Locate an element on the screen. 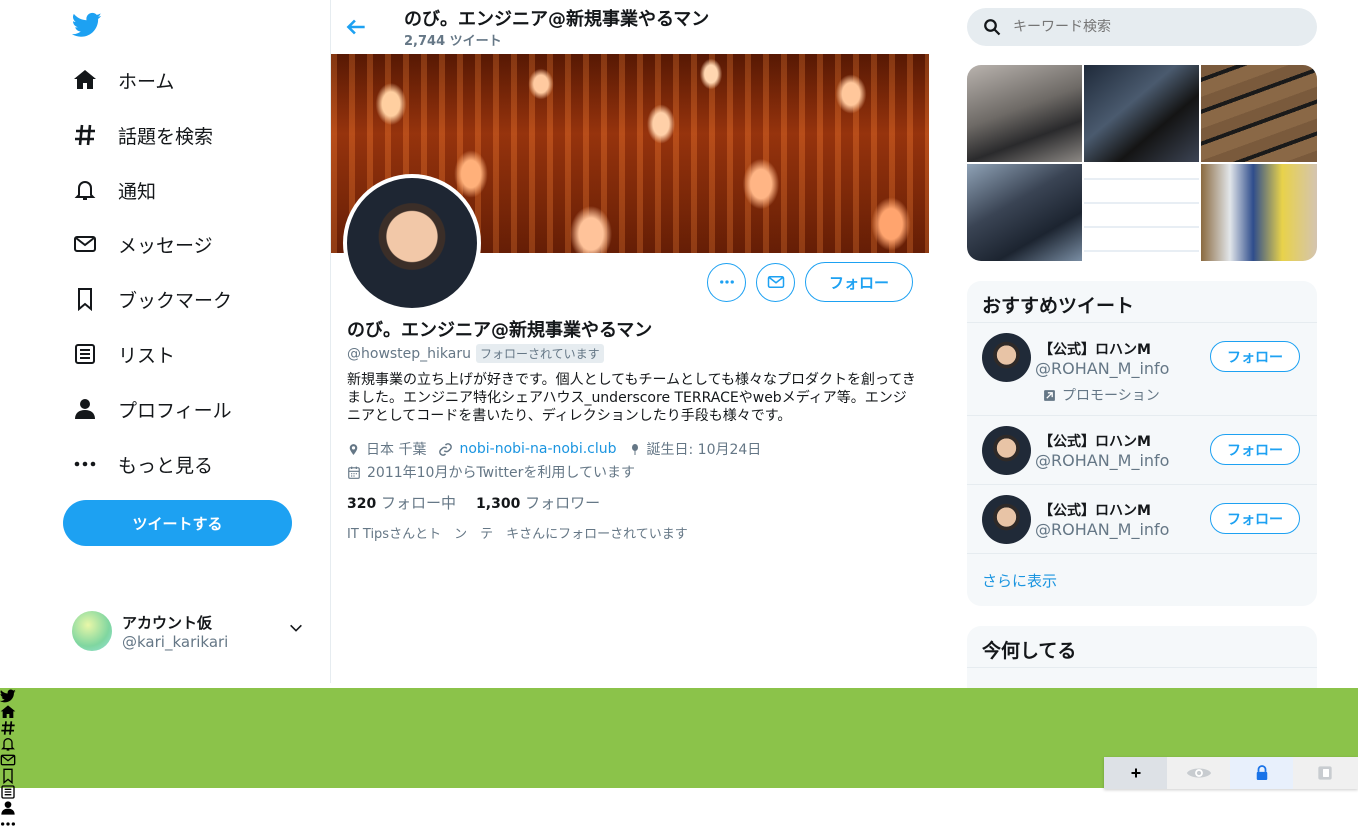 This screenshot has height=832, width=1358. followers-stat: 1,300 フォロワー is located at coordinates (538, 502).